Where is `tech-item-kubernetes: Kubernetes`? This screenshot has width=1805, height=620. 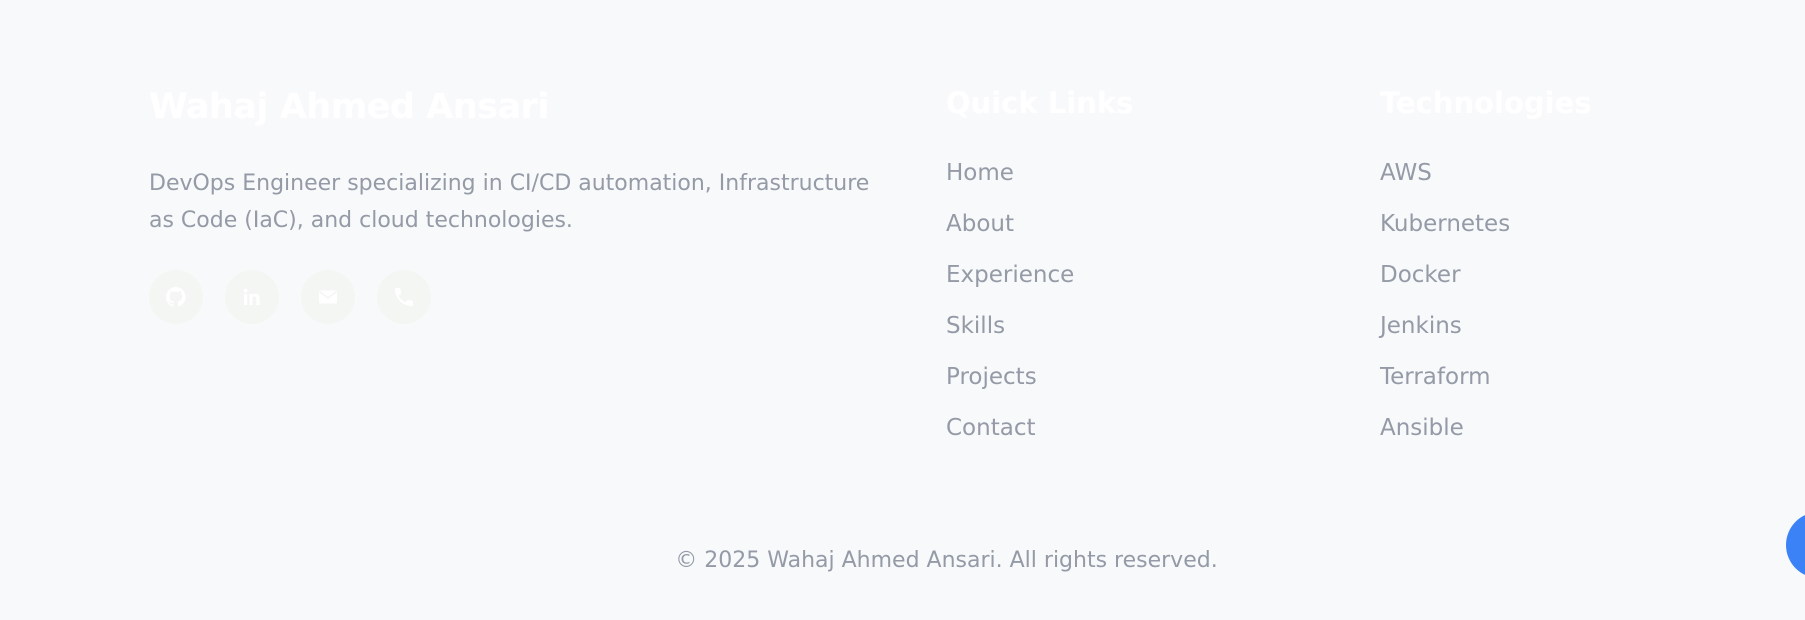
tech-item-kubernetes: Kubernetes is located at coordinates (1445, 224).